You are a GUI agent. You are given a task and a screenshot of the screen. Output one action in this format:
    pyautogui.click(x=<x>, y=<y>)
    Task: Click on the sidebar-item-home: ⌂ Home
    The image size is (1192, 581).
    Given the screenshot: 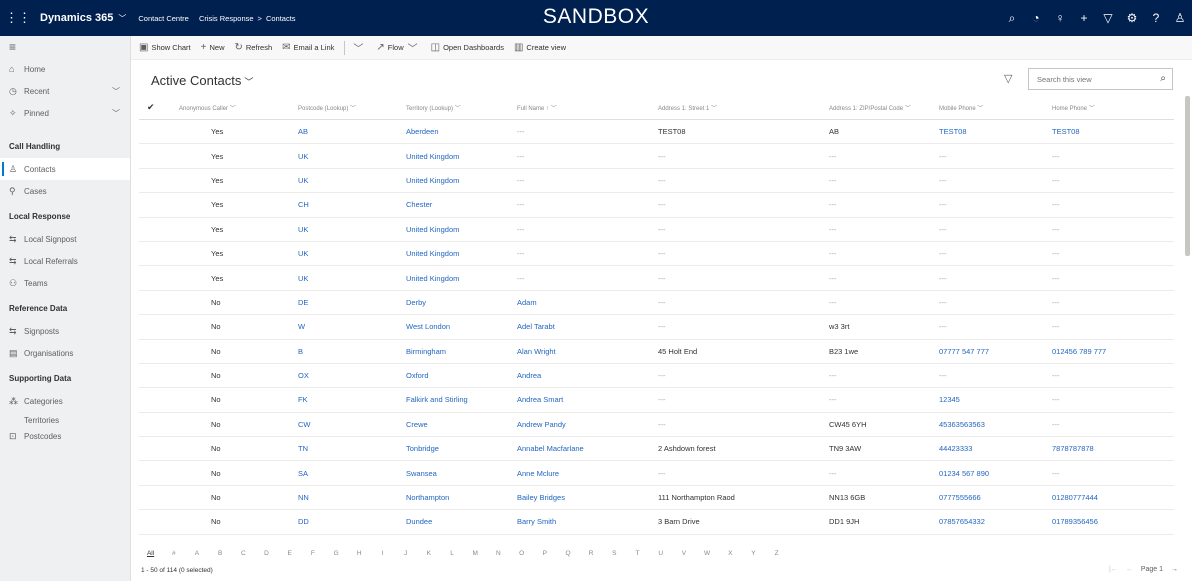 What is the action you would take?
    pyautogui.click(x=65, y=69)
    